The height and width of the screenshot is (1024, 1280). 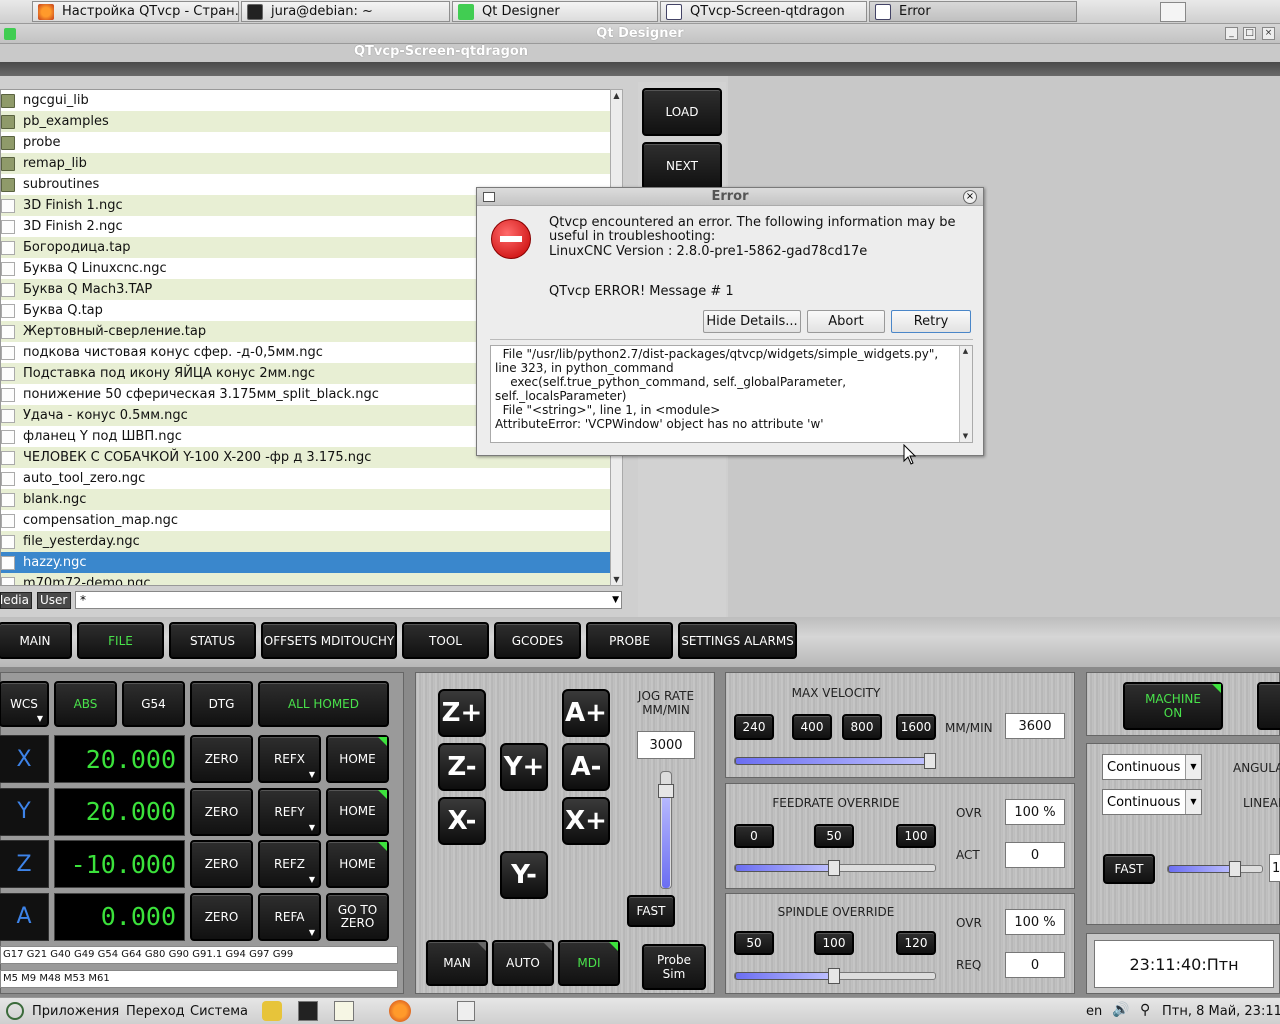 What do you see at coordinates (916, 727) in the screenshot?
I see `velocity-preset-1600: 1600` at bounding box center [916, 727].